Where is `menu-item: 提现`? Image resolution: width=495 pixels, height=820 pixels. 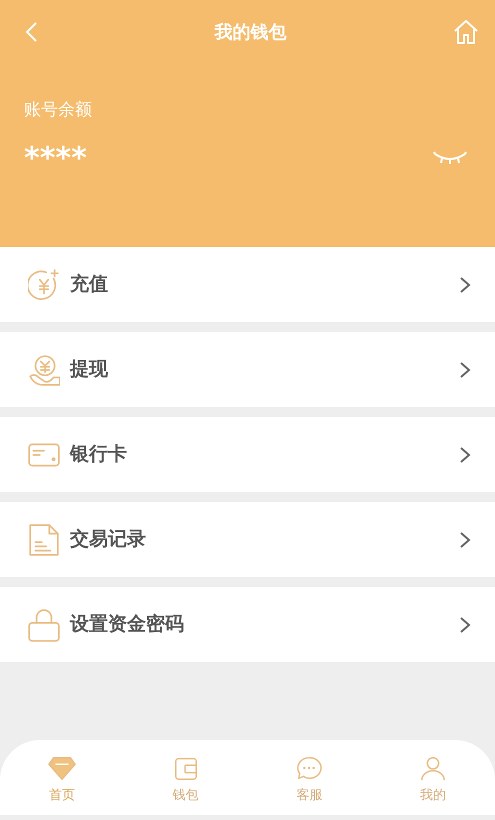 menu-item: 提现 is located at coordinates (247, 369).